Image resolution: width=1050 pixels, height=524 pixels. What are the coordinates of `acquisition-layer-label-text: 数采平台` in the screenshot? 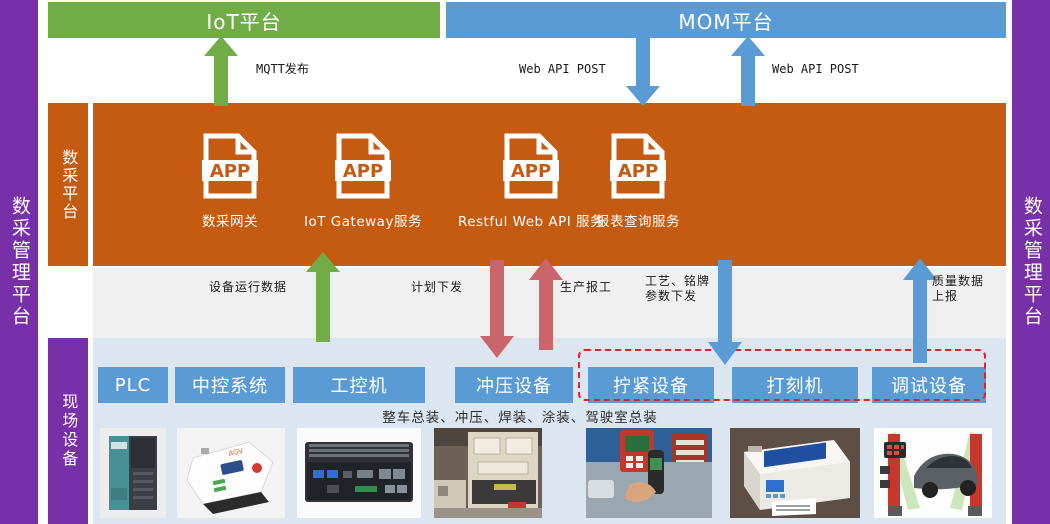 It's located at (69, 184).